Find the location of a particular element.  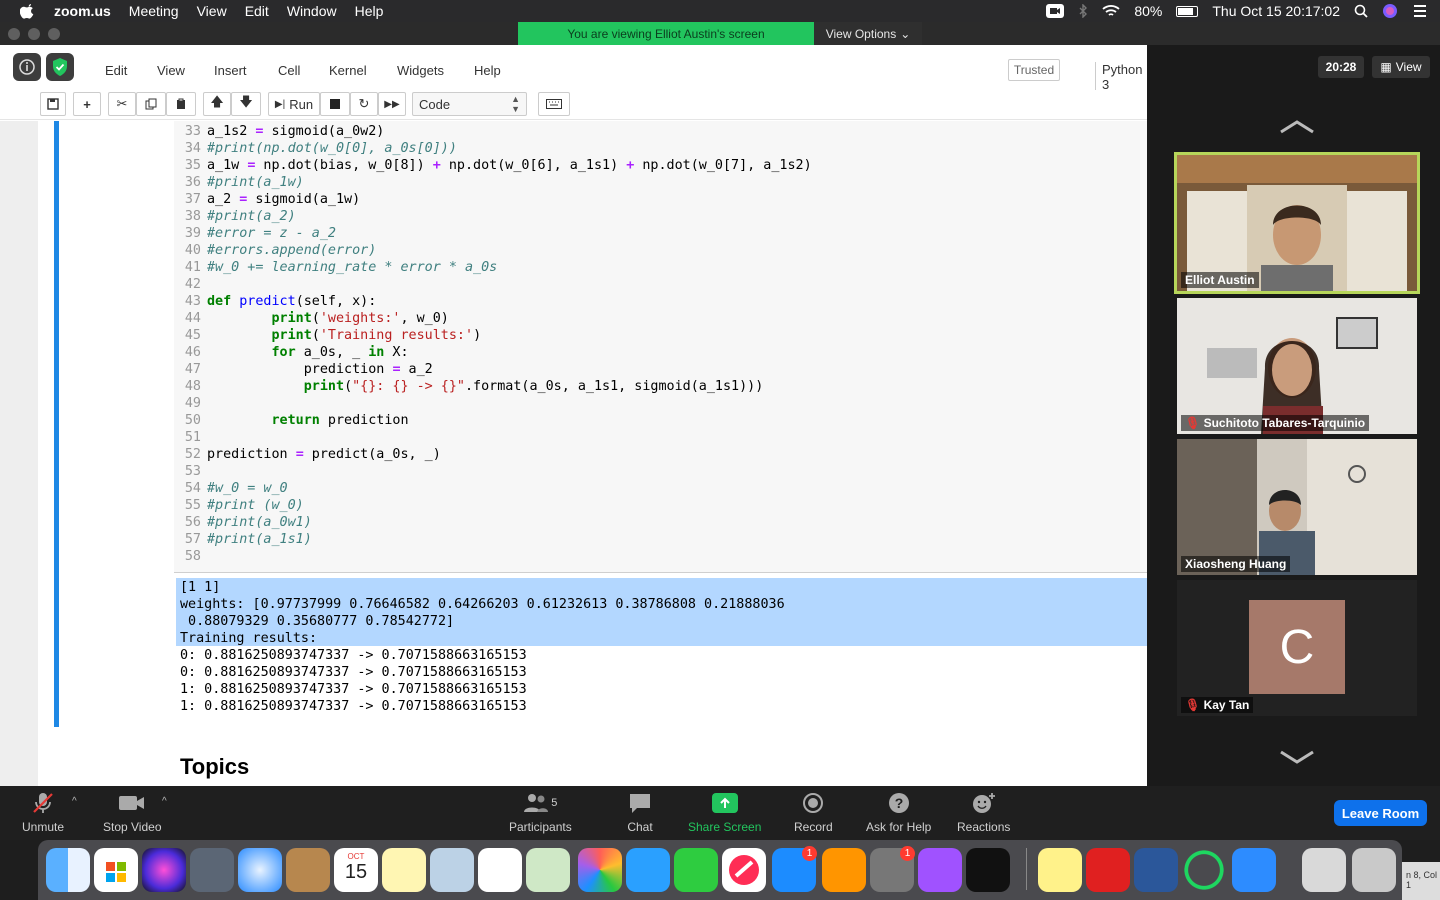

code-line: 46 for a_0s, _ in X: is located at coordinates (291, 352).